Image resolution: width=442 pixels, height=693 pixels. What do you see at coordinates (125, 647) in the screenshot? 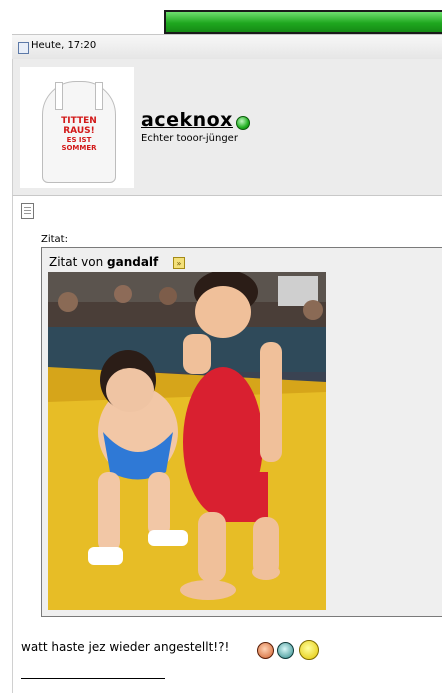
I see `post-message: watt haste jez wieder angestellt!?!` at bounding box center [125, 647].